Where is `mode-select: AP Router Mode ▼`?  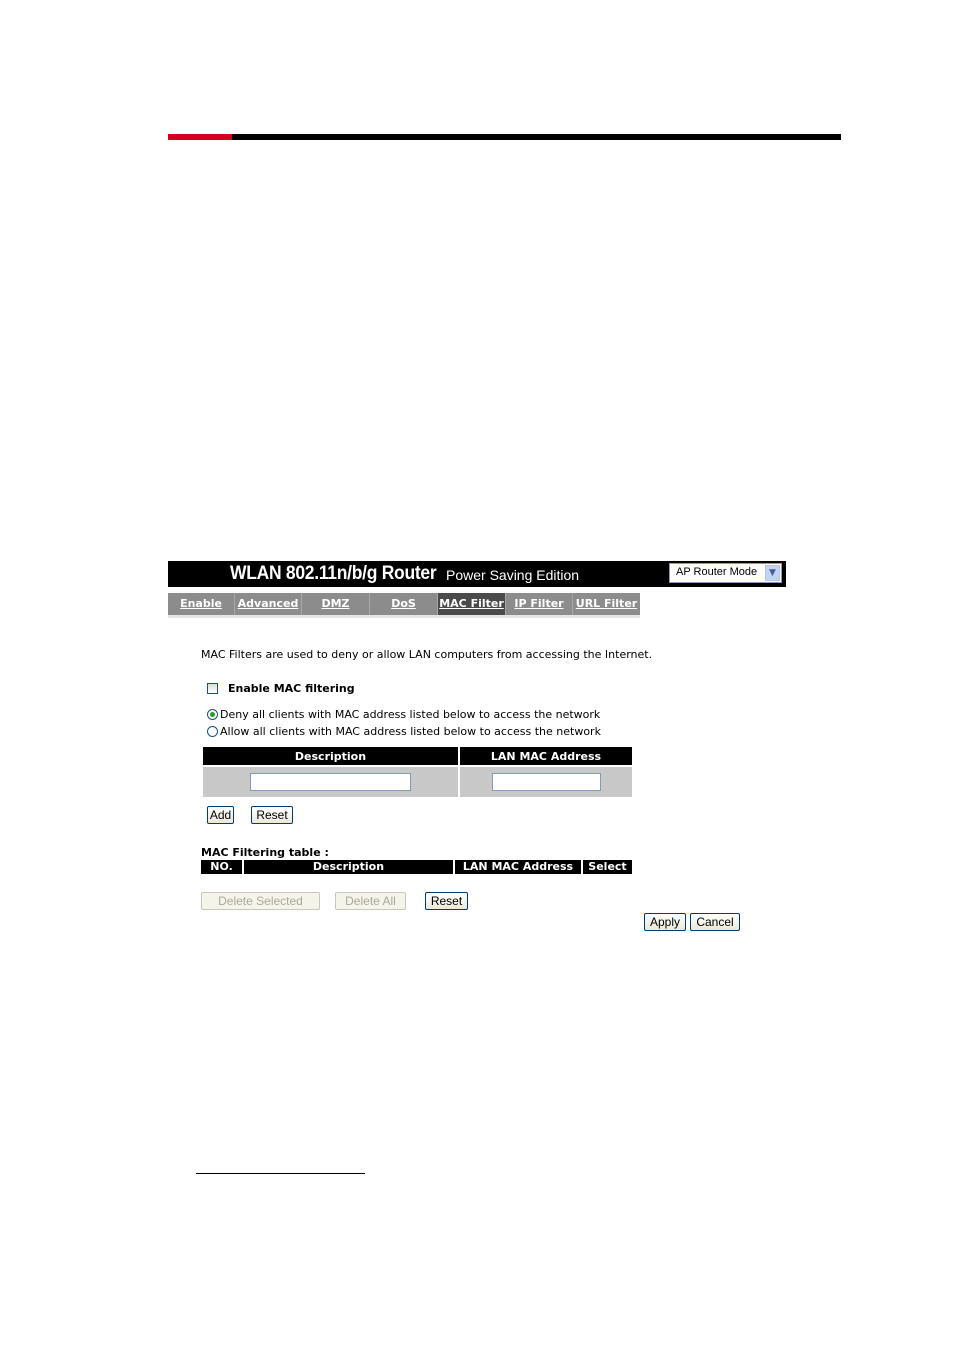
mode-select: AP Router Mode ▼ is located at coordinates (725, 573).